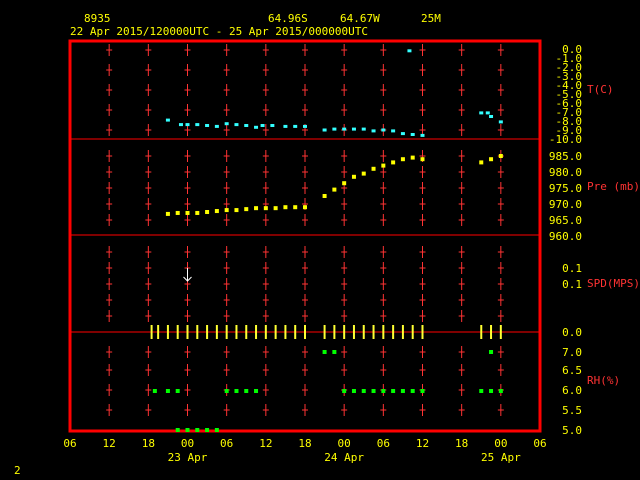 This screenshot has width=640, height=480. Describe the element at coordinates (572, 284) in the screenshot. I see `speed-tick-label: 0.1` at that location.